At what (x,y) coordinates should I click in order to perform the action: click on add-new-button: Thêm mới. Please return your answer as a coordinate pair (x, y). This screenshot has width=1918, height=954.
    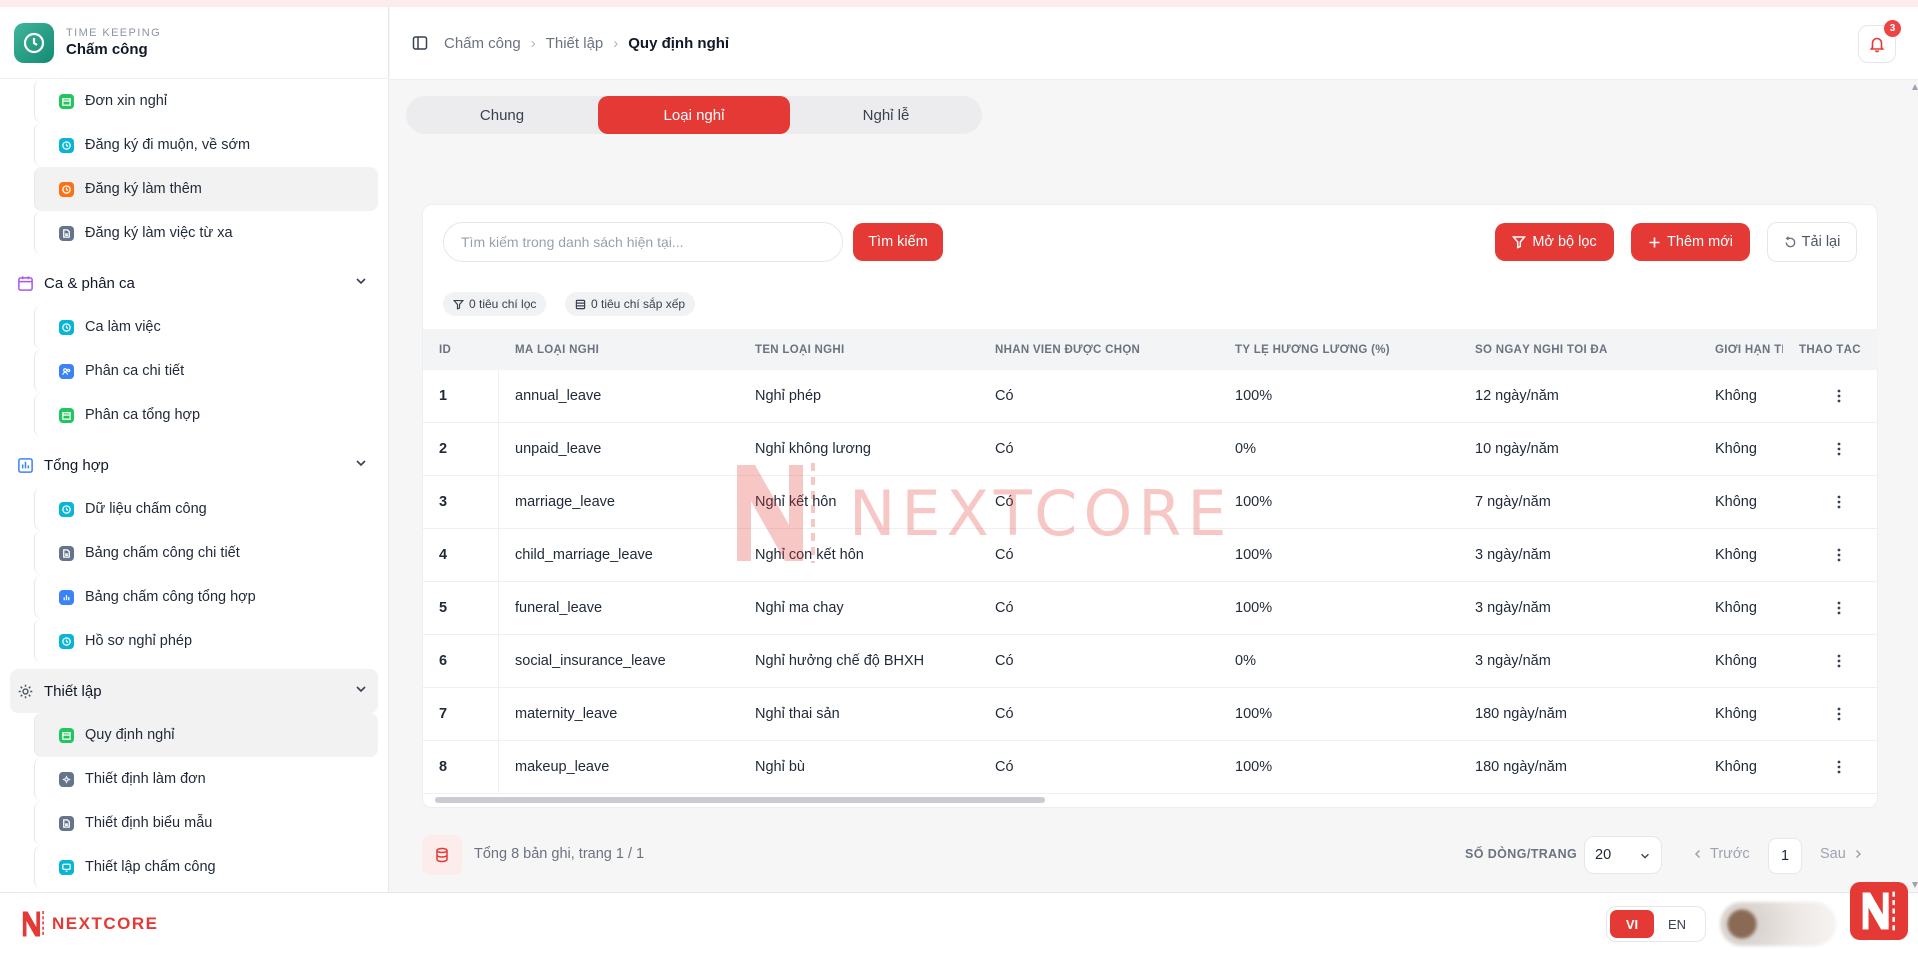
    Looking at the image, I should click on (1690, 242).